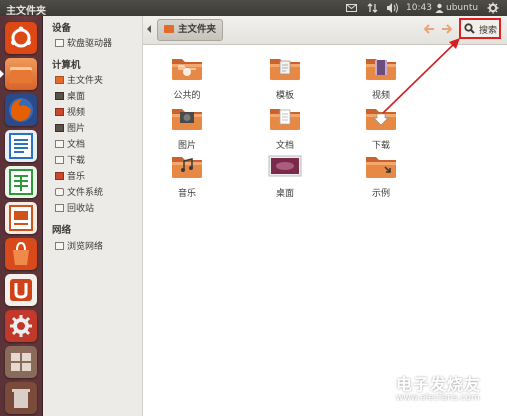 The width and height of the screenshot is (507, 416). I want to click on annotation-arrow, so click(421, 76).